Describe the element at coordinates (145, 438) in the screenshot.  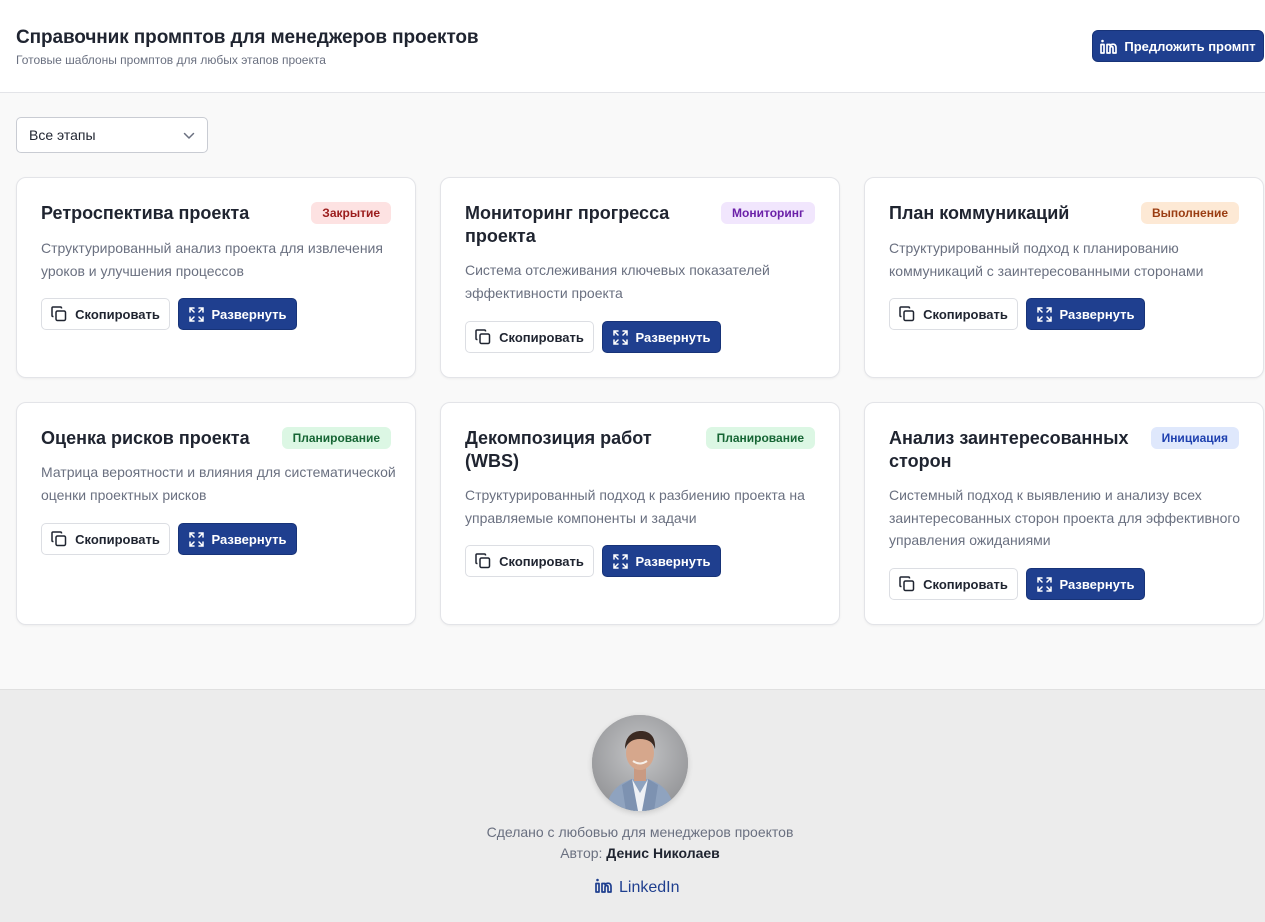
I see `card-title: Оценка рисков проекта` at that location.